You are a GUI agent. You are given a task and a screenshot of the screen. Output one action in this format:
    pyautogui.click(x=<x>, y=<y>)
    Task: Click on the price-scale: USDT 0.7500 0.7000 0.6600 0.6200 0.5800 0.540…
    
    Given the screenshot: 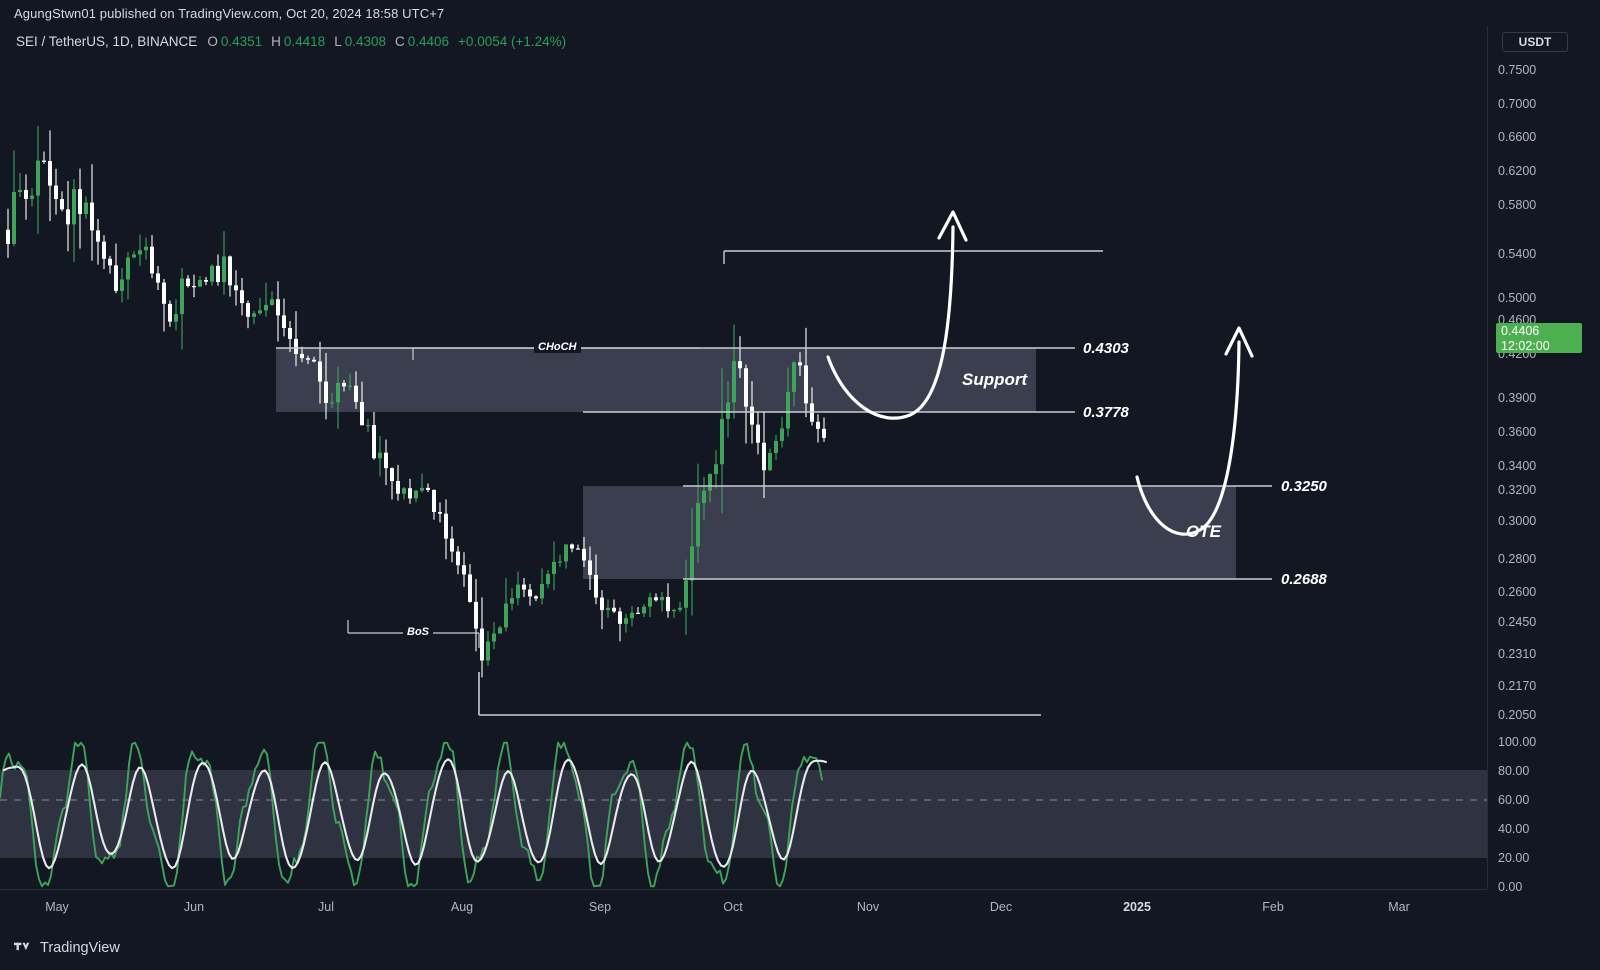 What is the action you would take?
    pyautogui.click(x=1543, y=460)
    